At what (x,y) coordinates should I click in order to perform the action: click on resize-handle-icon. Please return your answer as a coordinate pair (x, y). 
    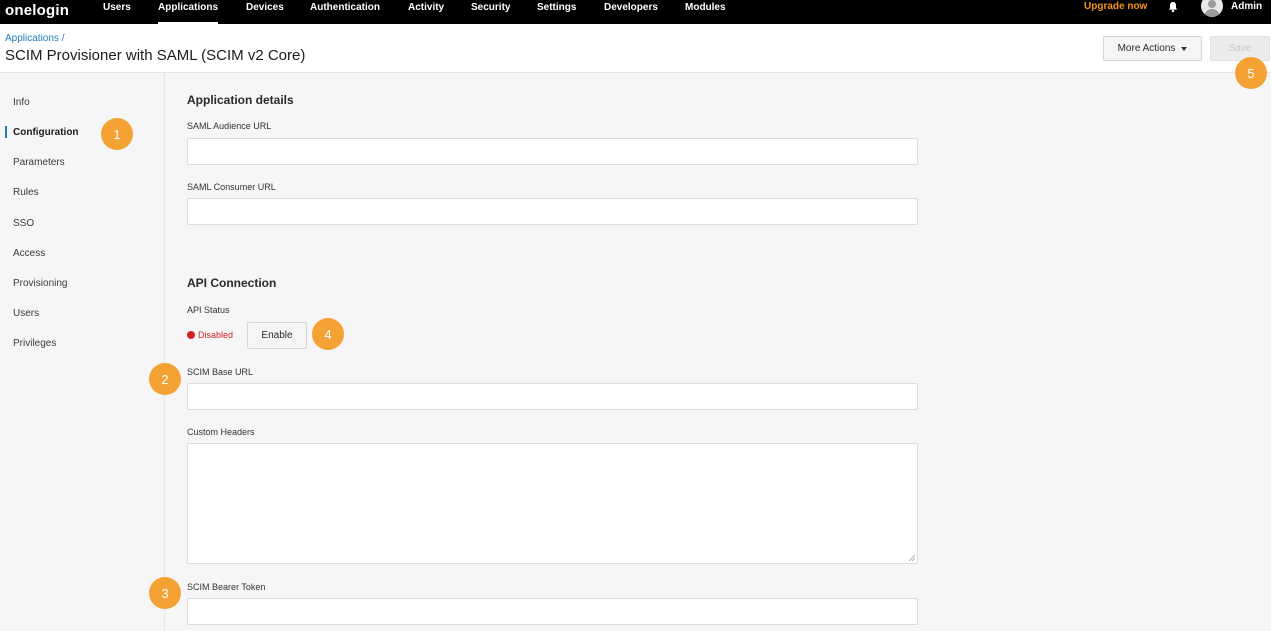
    Looking at the image, I should click on (911, 557).